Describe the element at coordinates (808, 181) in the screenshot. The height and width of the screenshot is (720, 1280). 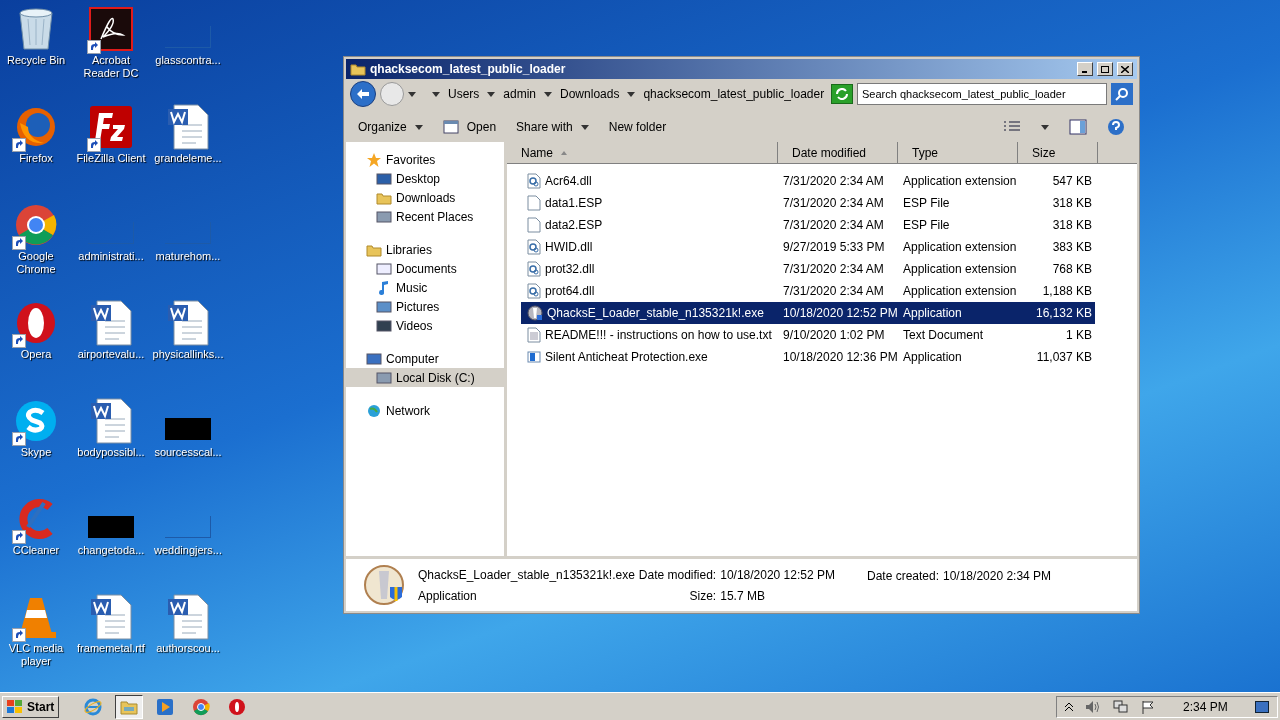
I see `file-row: Acr64.dll 7/31/2020 2:34 AM Application extension 547 KB` at that location.